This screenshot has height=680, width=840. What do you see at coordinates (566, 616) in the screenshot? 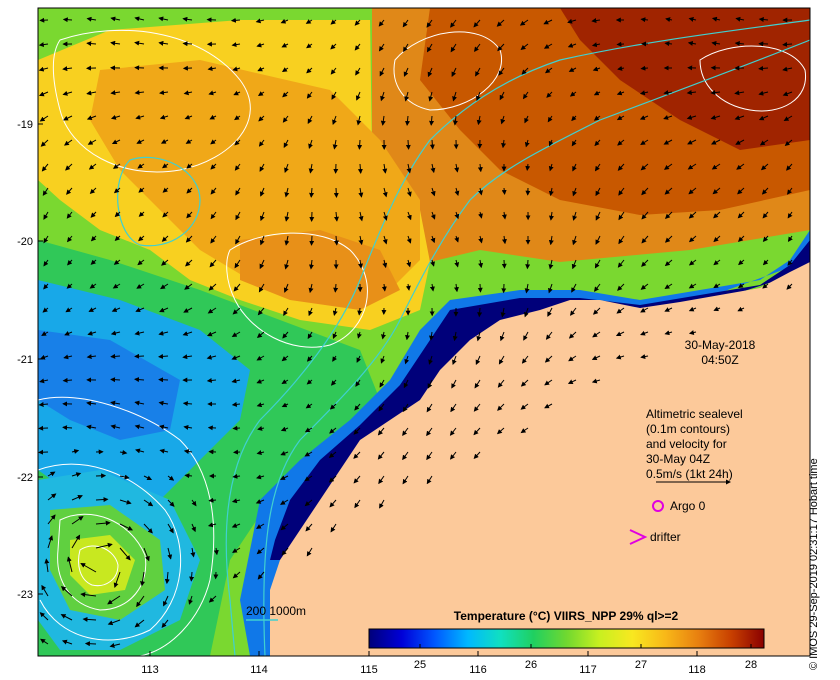
I see `colorbar-title: Temperature (°C) VIIRS_NPP 29% ql>=2` at bounding box center [566, 616].